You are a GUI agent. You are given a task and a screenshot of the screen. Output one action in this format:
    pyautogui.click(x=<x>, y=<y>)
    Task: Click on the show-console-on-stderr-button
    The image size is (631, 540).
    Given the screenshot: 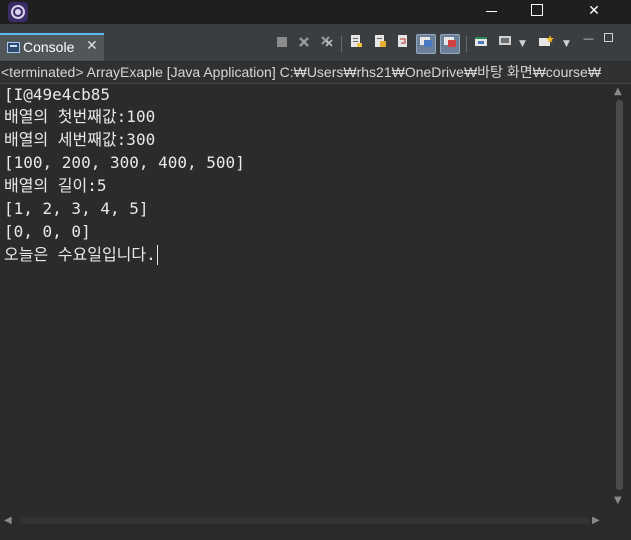 What is the action you would take?
    pyautogui.click(x=450, y=44)
    